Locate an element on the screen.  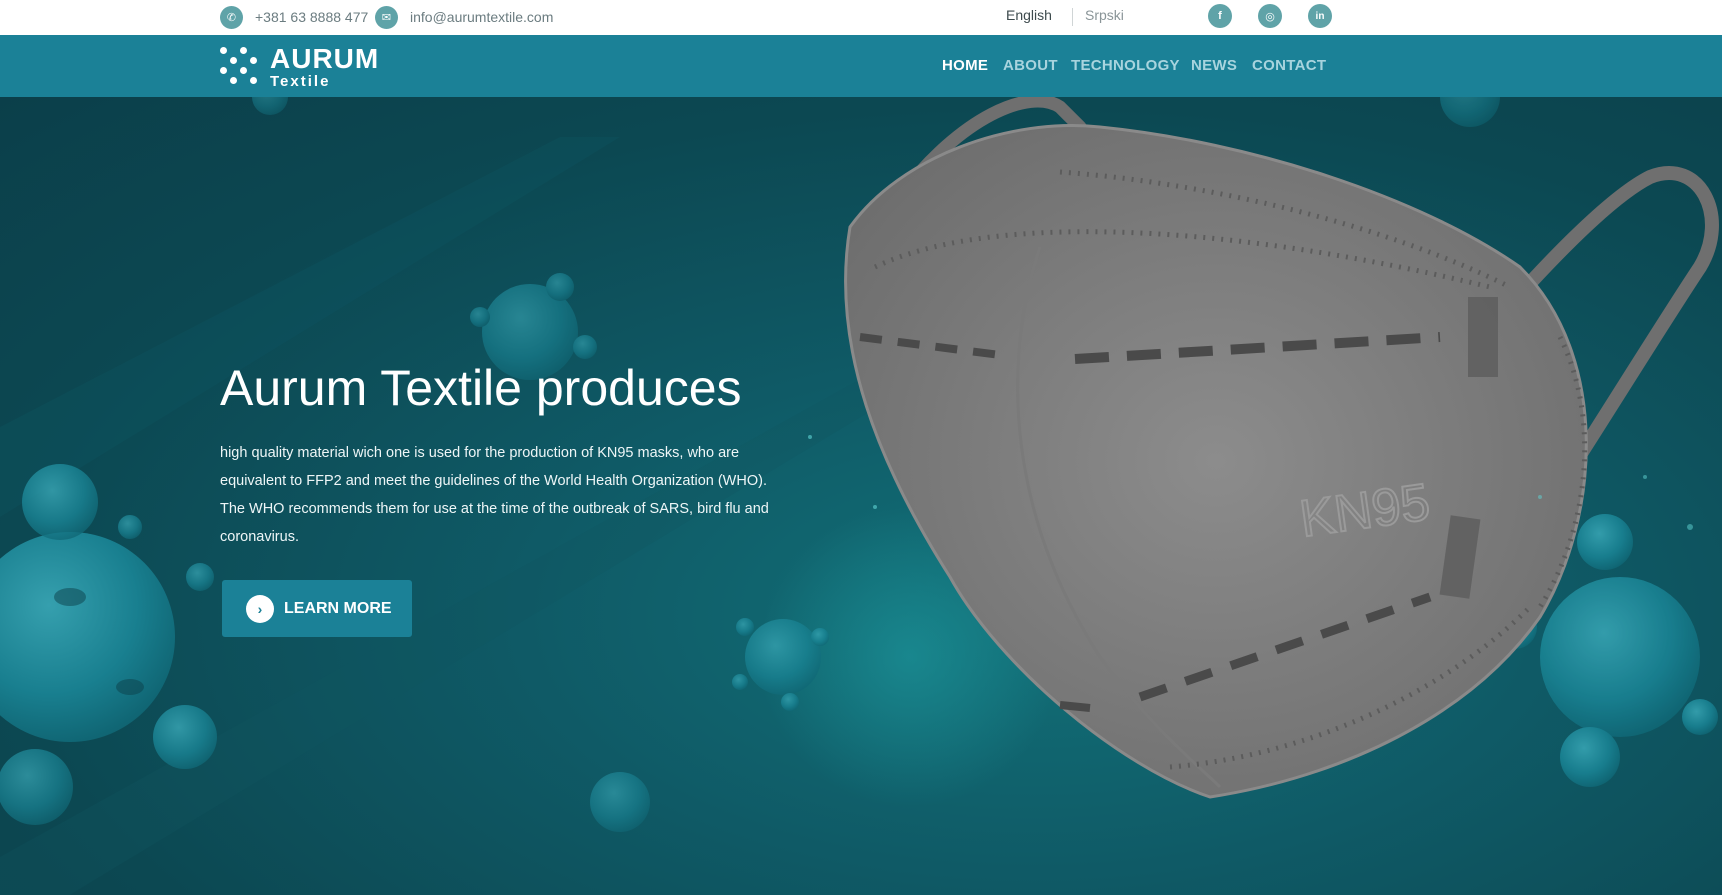
language-serbian: Srpski is located at coordinates (1104, 15).